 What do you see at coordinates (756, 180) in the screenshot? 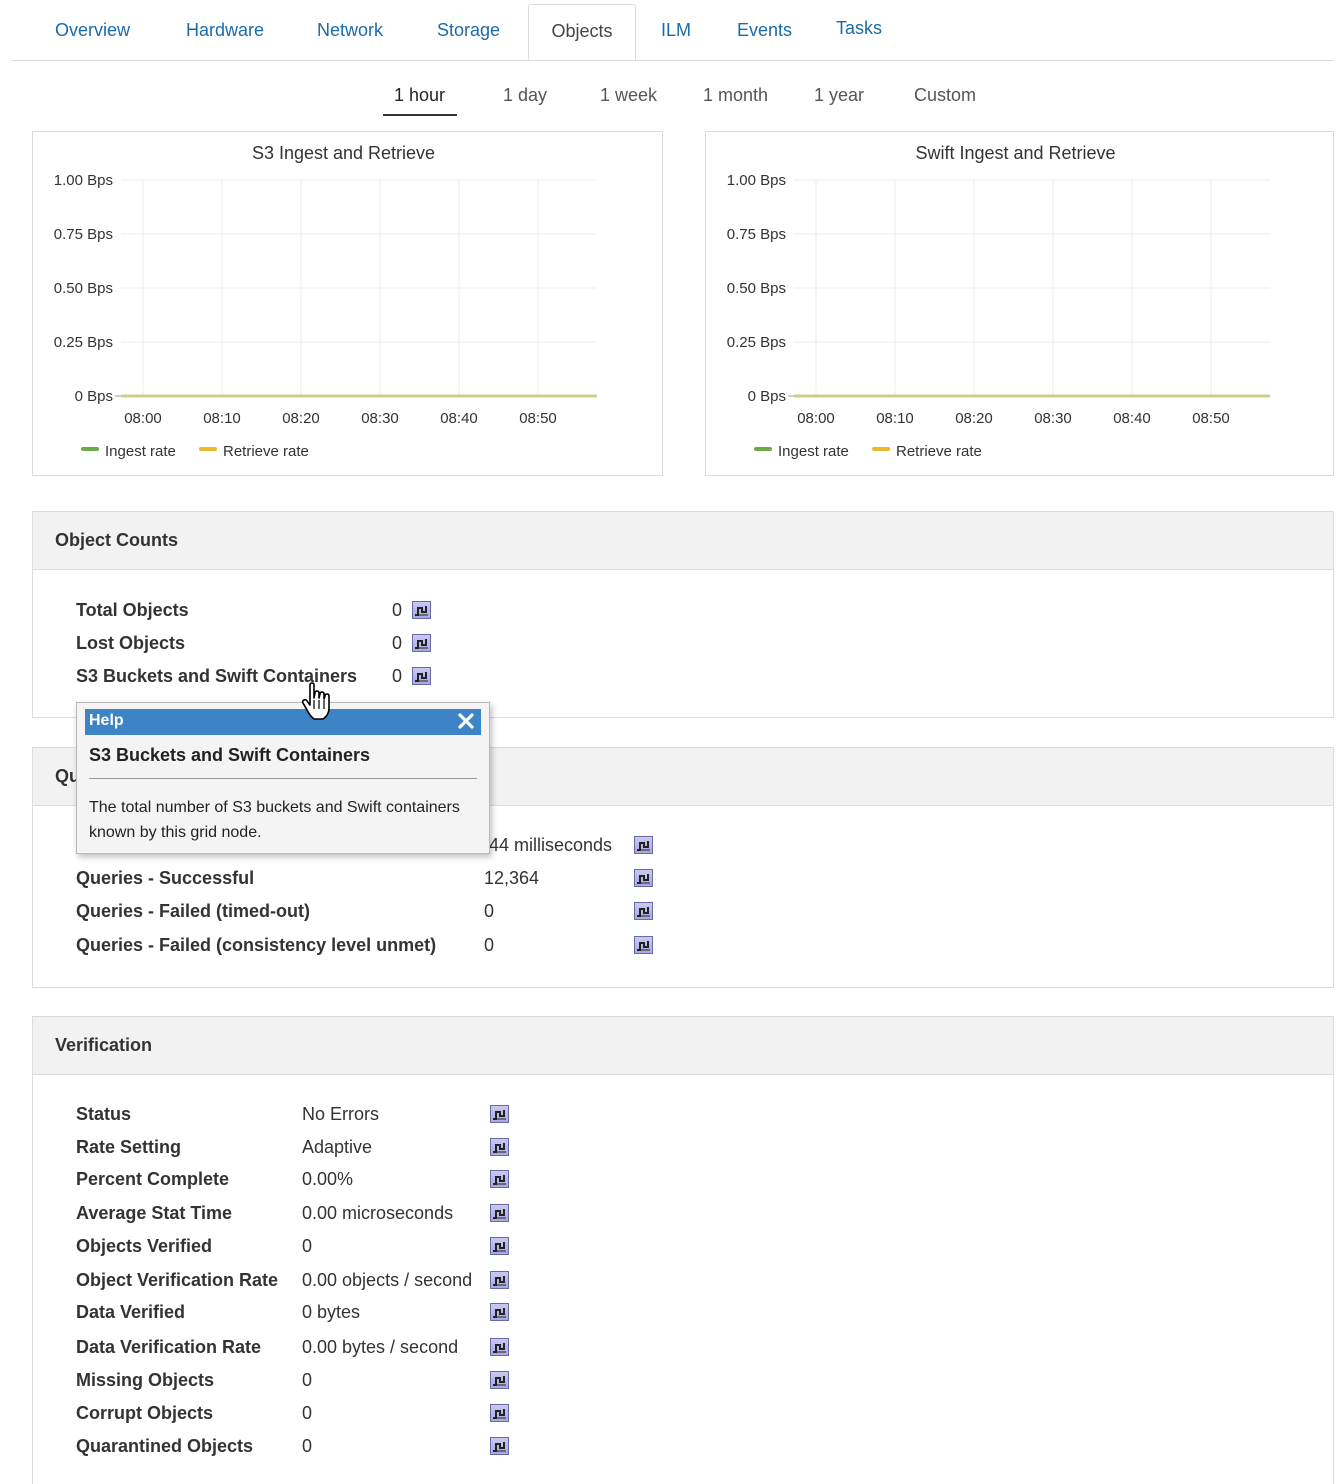
I see `y-tick-label: 1.00 Bps` at bounding box center [756, 180].